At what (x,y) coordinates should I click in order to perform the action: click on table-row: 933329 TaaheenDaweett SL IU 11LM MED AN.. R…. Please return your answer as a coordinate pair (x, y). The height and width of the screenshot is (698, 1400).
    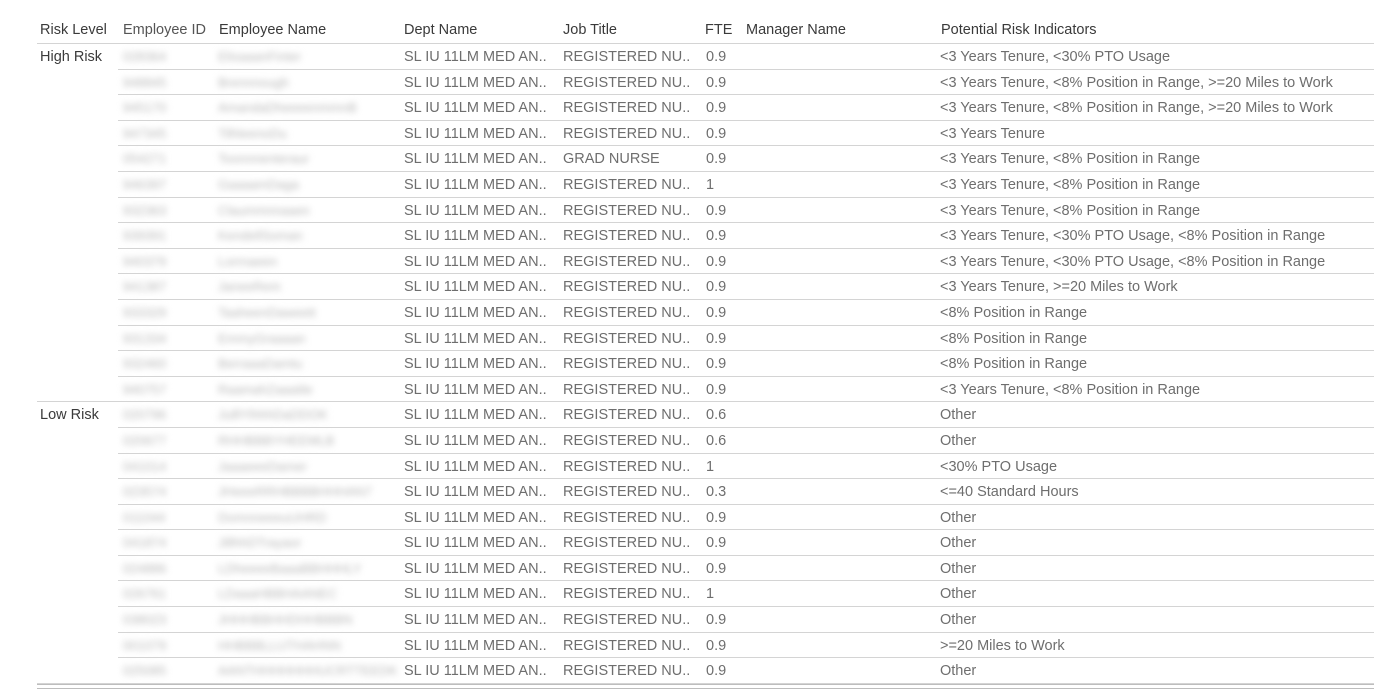
    Looking at the image, I should click on (746, 313).